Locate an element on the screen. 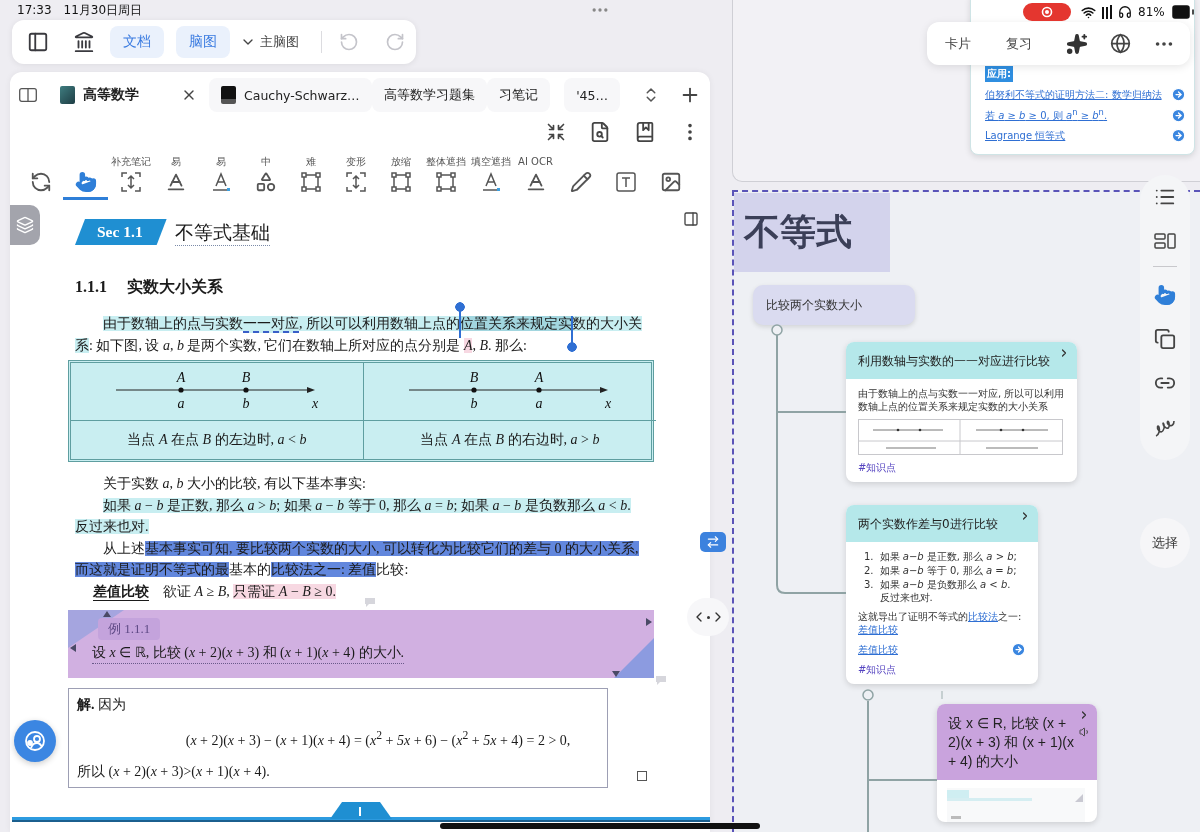 The height and width of the screenshot is (832, 1200). copy-icon is located at coordinates (1165, 339).